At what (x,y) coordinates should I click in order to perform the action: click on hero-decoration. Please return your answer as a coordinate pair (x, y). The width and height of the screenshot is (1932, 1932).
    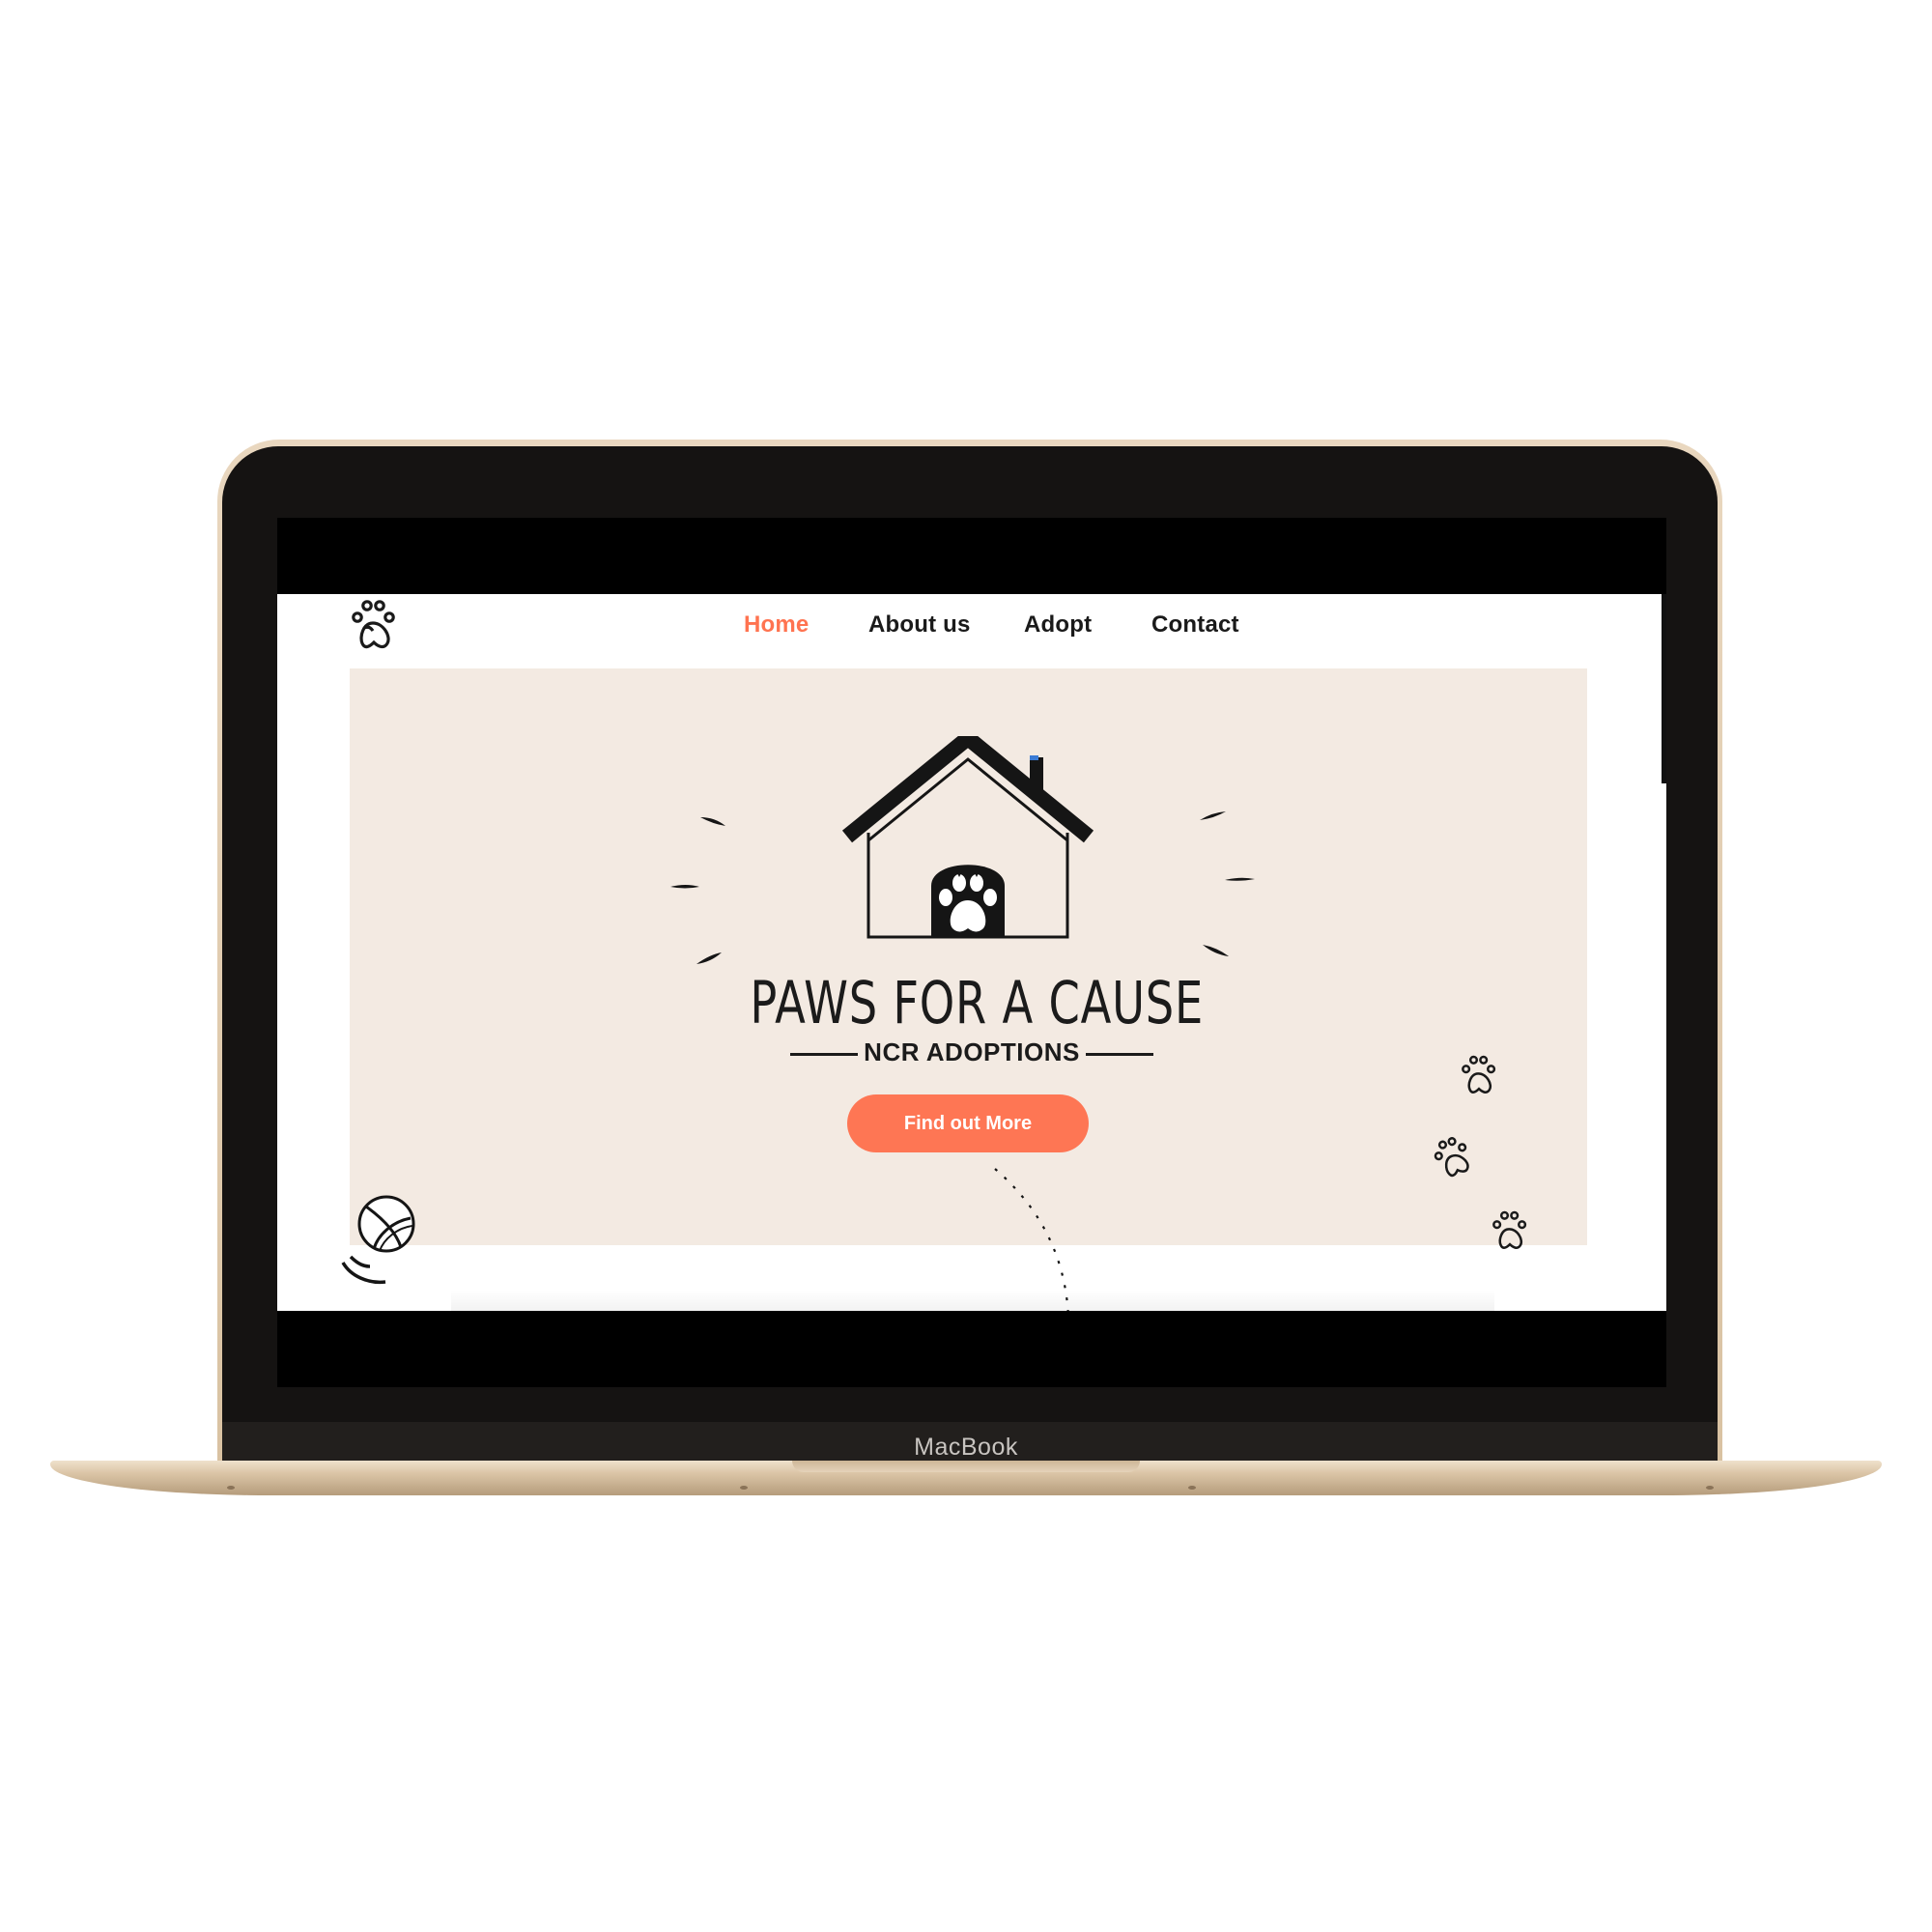
    Looking at the image, I should click on (962, 1061).